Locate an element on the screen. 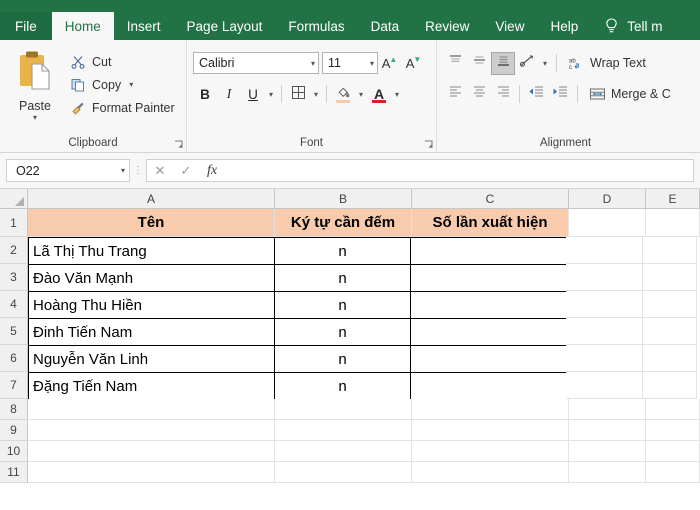  enter-formula-button: ✓ is located at coordinates (186, 170).